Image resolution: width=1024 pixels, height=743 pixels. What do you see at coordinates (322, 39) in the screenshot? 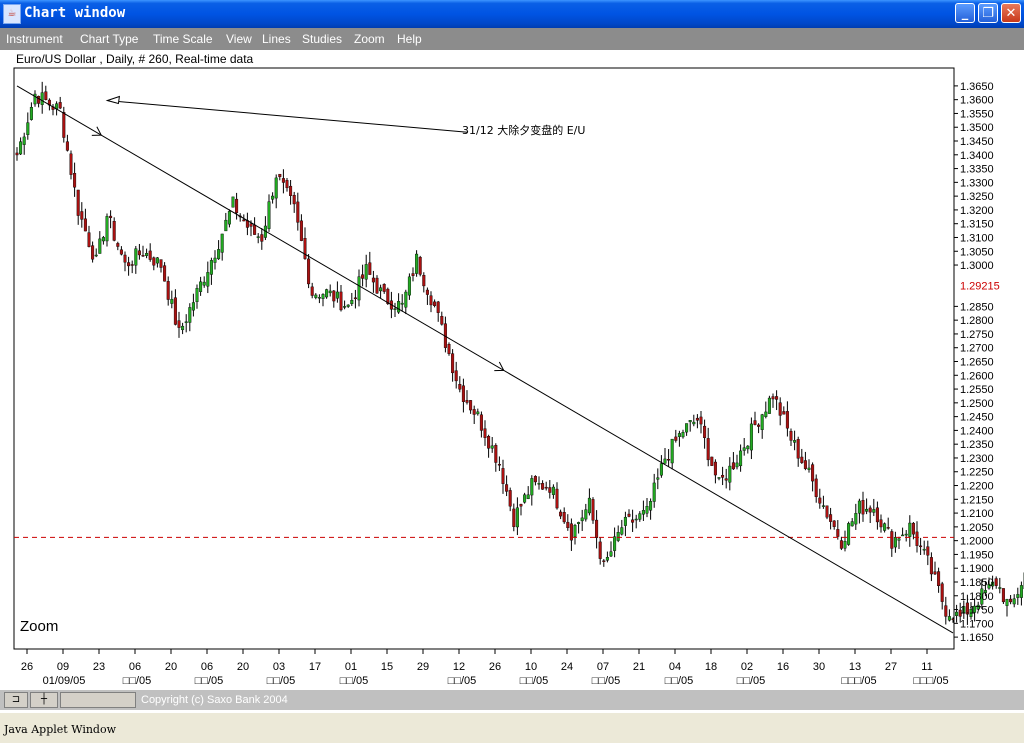
I see `menu-studies: Studies` at bounding box center [322, 39].